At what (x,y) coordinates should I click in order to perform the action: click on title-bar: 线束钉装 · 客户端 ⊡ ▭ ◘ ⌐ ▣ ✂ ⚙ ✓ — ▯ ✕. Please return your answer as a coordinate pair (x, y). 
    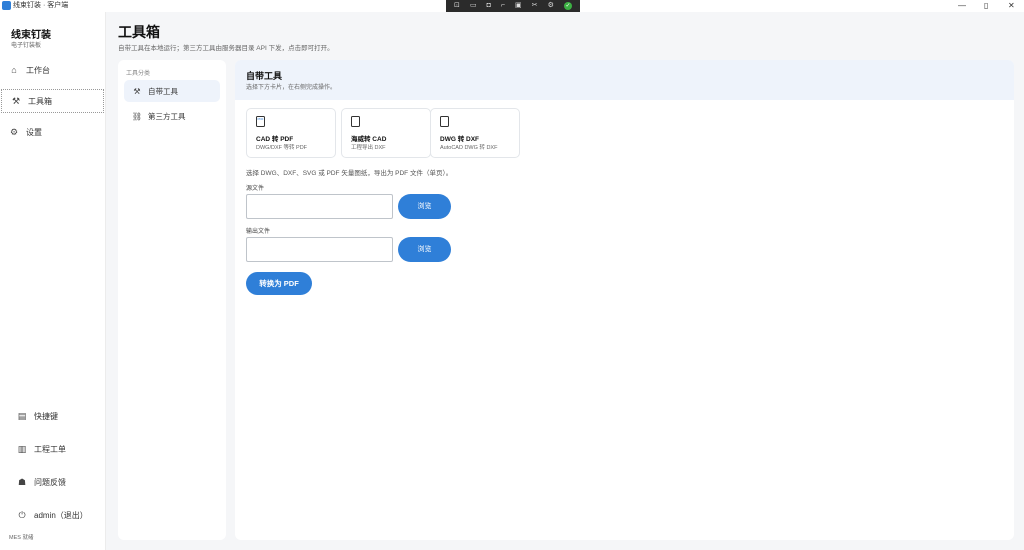
    Looking at the image, I should click on (512, 6).